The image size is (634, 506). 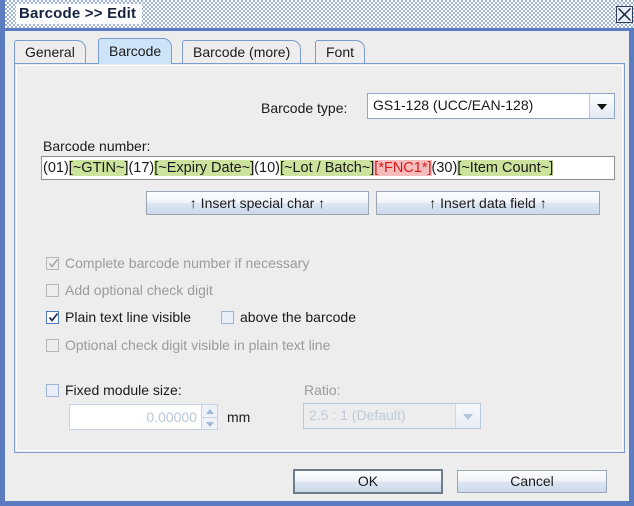 I want to click on triangle-down-icon, so click(x=209, y=424).